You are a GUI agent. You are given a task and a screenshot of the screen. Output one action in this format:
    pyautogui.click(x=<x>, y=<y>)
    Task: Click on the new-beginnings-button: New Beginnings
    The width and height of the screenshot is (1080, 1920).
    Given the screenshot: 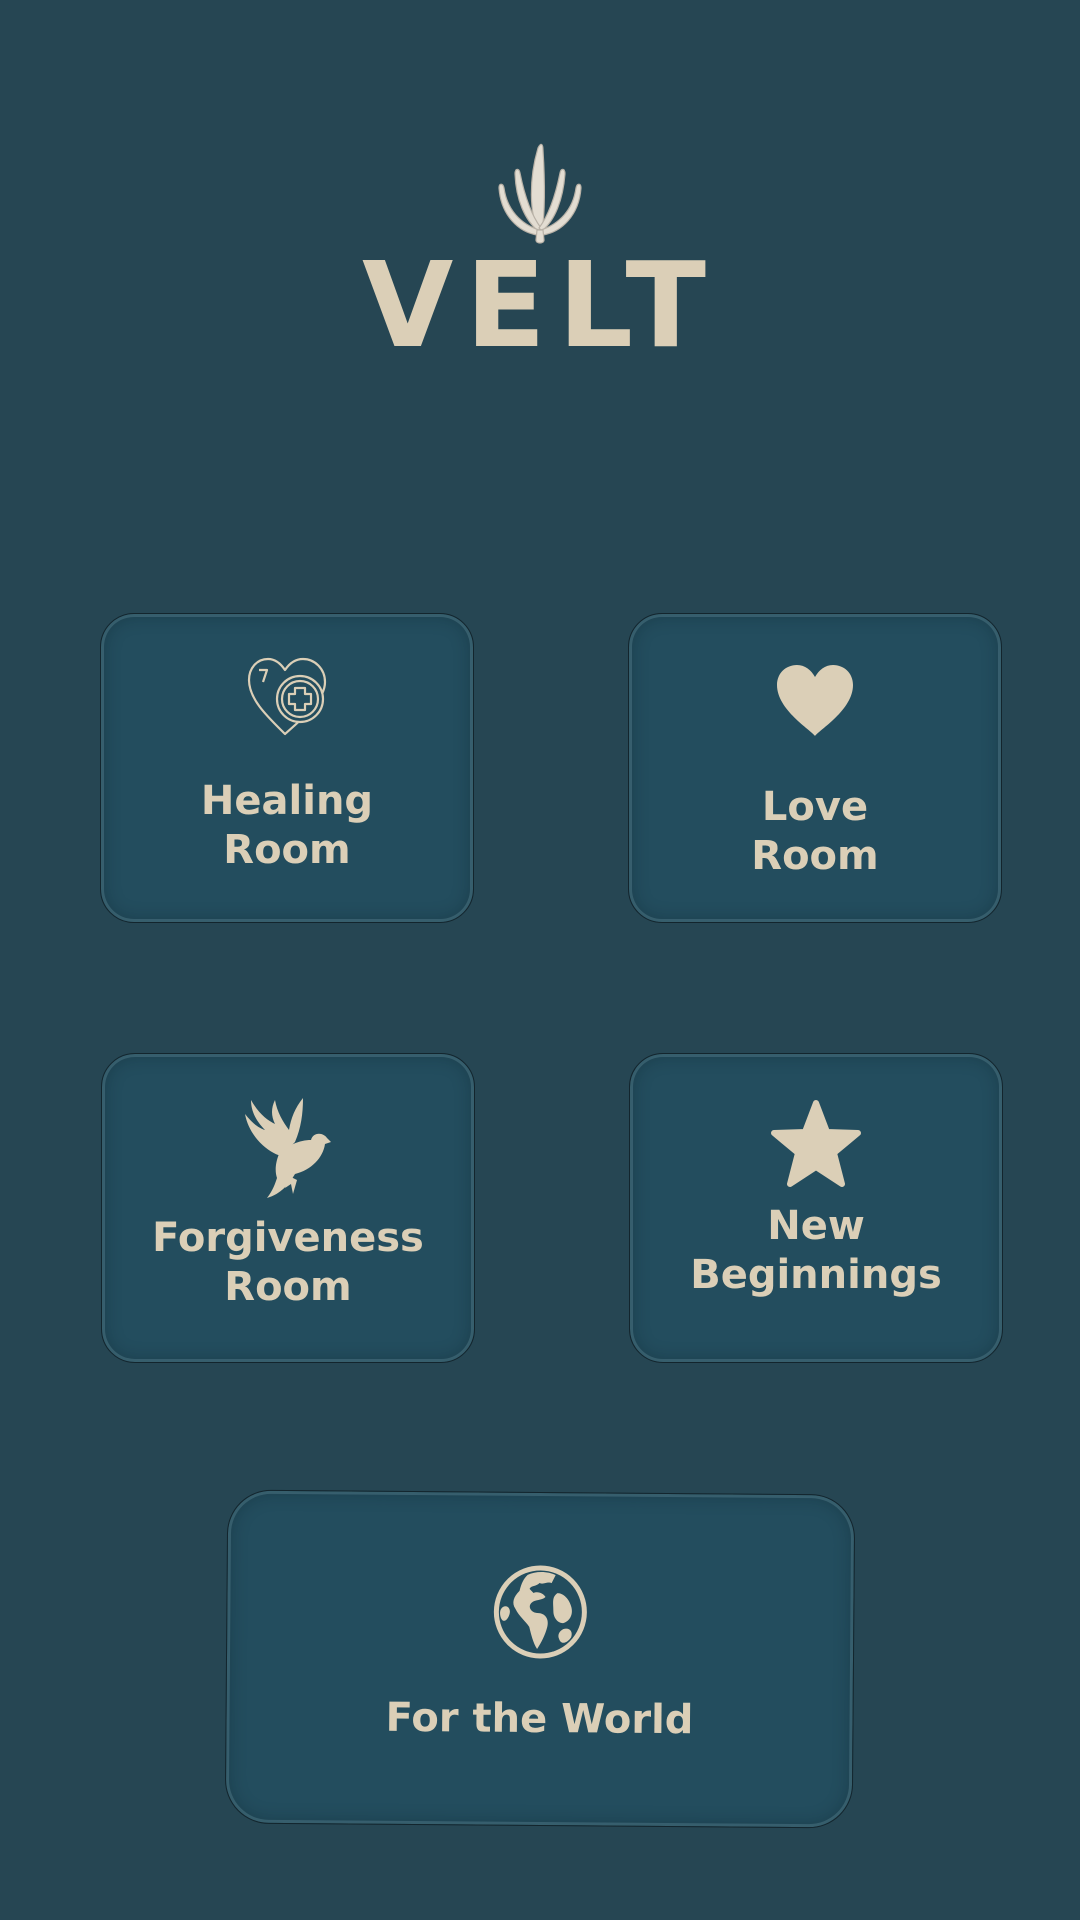 What is the action you would take?
    pyautogui.click(x=816, y=1208)
    